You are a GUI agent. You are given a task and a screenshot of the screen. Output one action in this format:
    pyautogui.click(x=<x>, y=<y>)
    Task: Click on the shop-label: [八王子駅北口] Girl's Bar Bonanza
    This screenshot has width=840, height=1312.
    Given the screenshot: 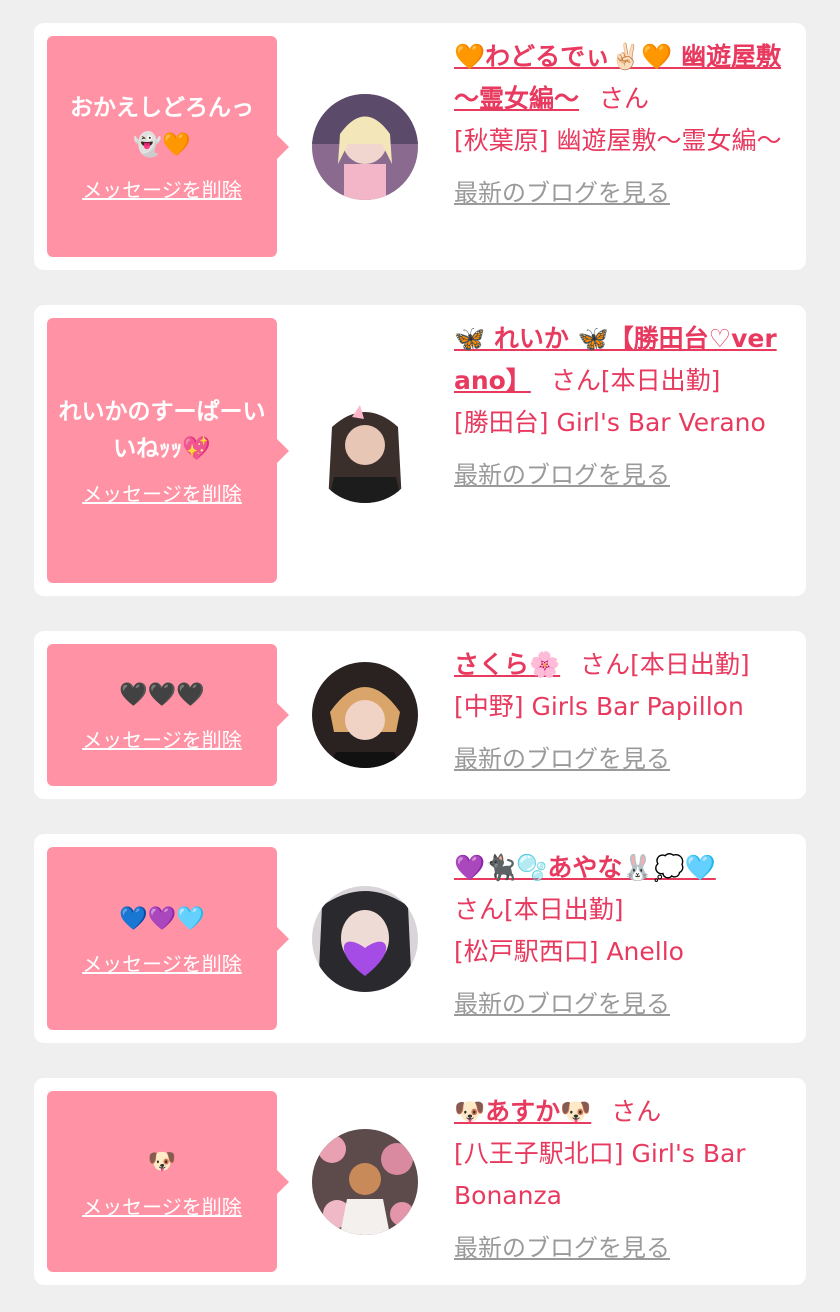 What is the action you would take?
    pyautogui.click(x=600, y=1174)
    